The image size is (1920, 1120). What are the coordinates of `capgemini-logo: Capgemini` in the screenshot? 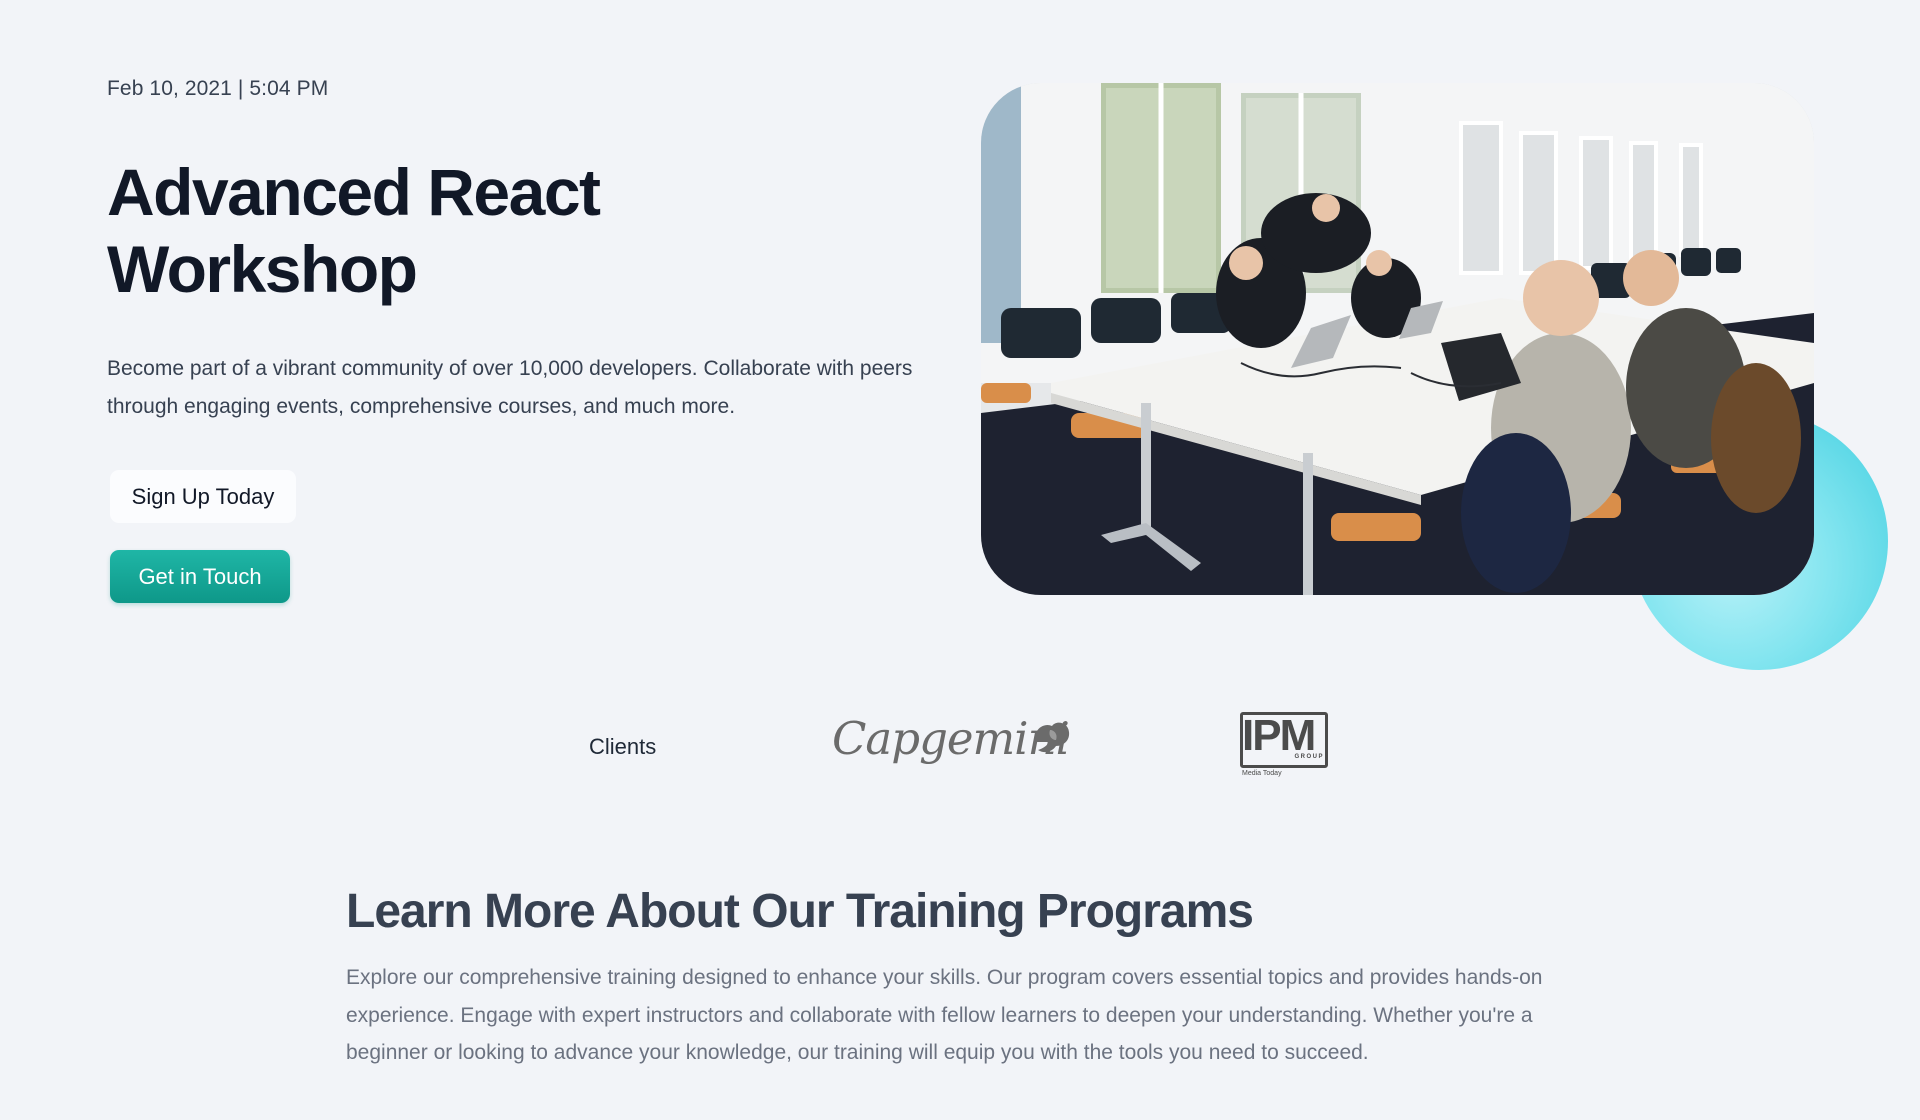 It's located at (952, 743).